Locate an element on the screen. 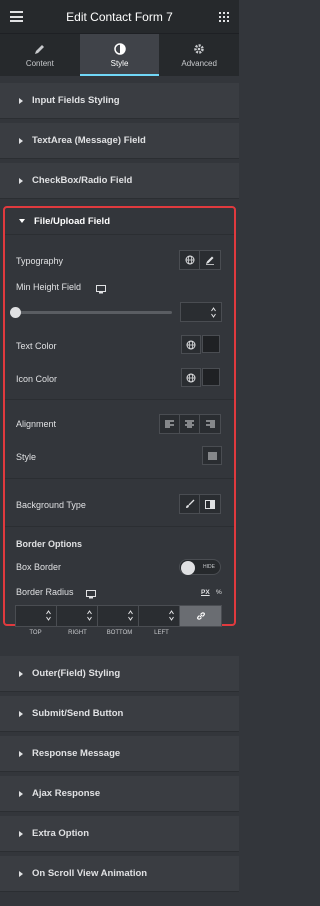 This screenshot has width=320, height=906. toggle-knob is located at coordinates (188, 568).